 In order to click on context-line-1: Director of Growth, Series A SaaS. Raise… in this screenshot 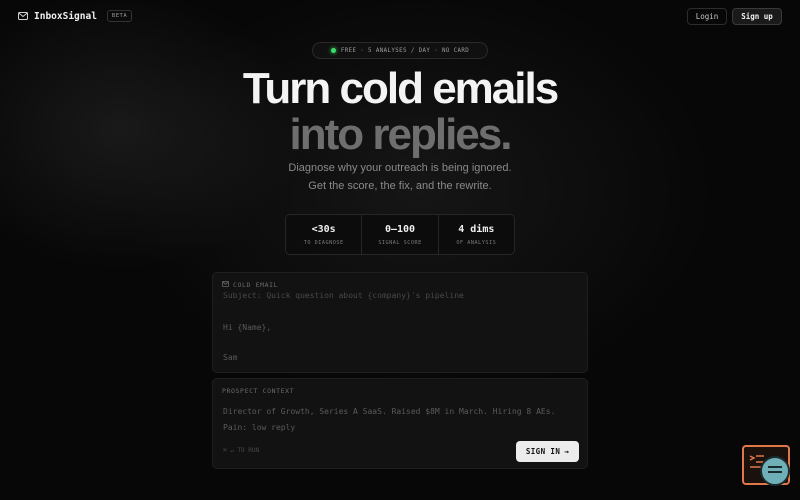, I will do `click(389, 411)`.